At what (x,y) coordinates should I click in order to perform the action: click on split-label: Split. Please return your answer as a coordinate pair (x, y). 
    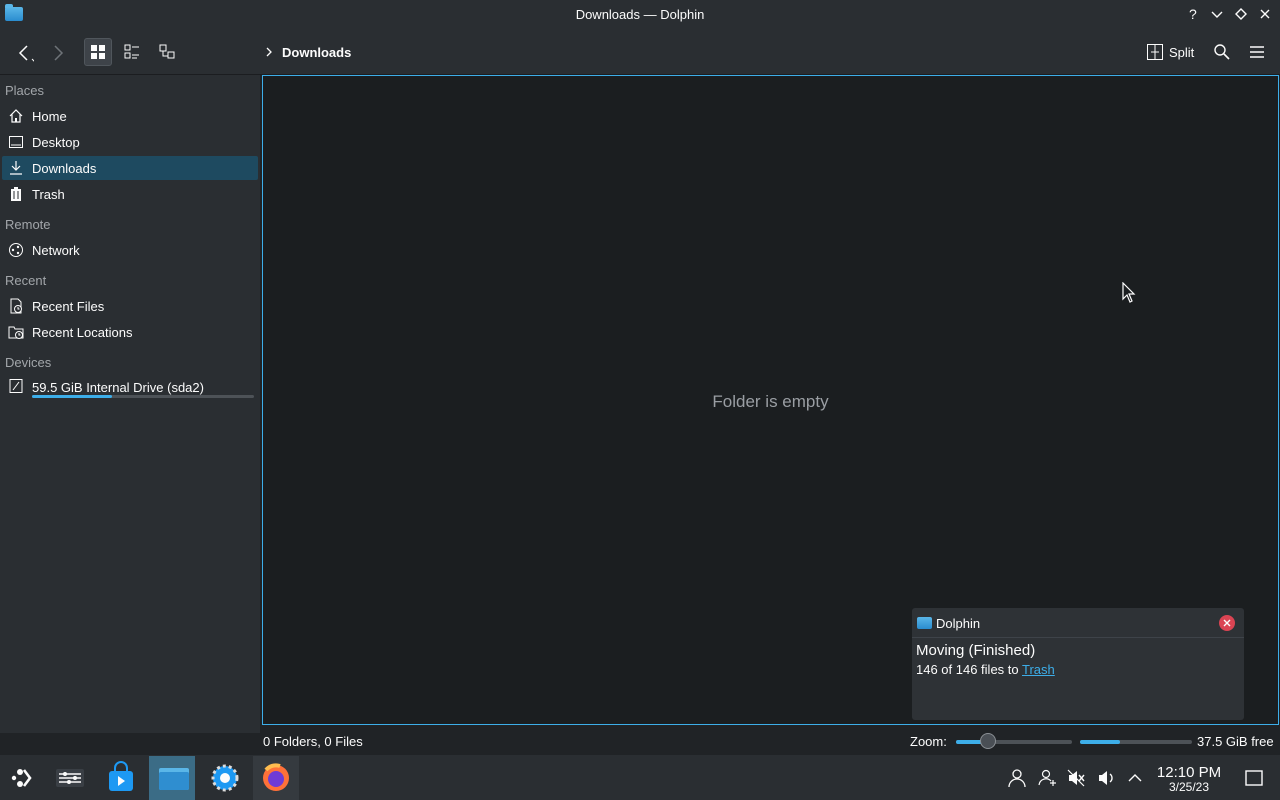
    Looking at the image, I should click on (1182, 52).